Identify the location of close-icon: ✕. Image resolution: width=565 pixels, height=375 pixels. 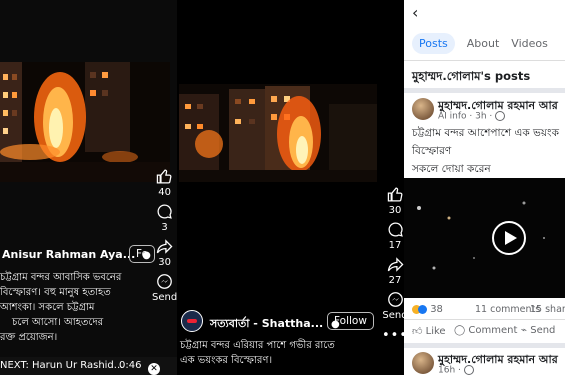
(154, 369).